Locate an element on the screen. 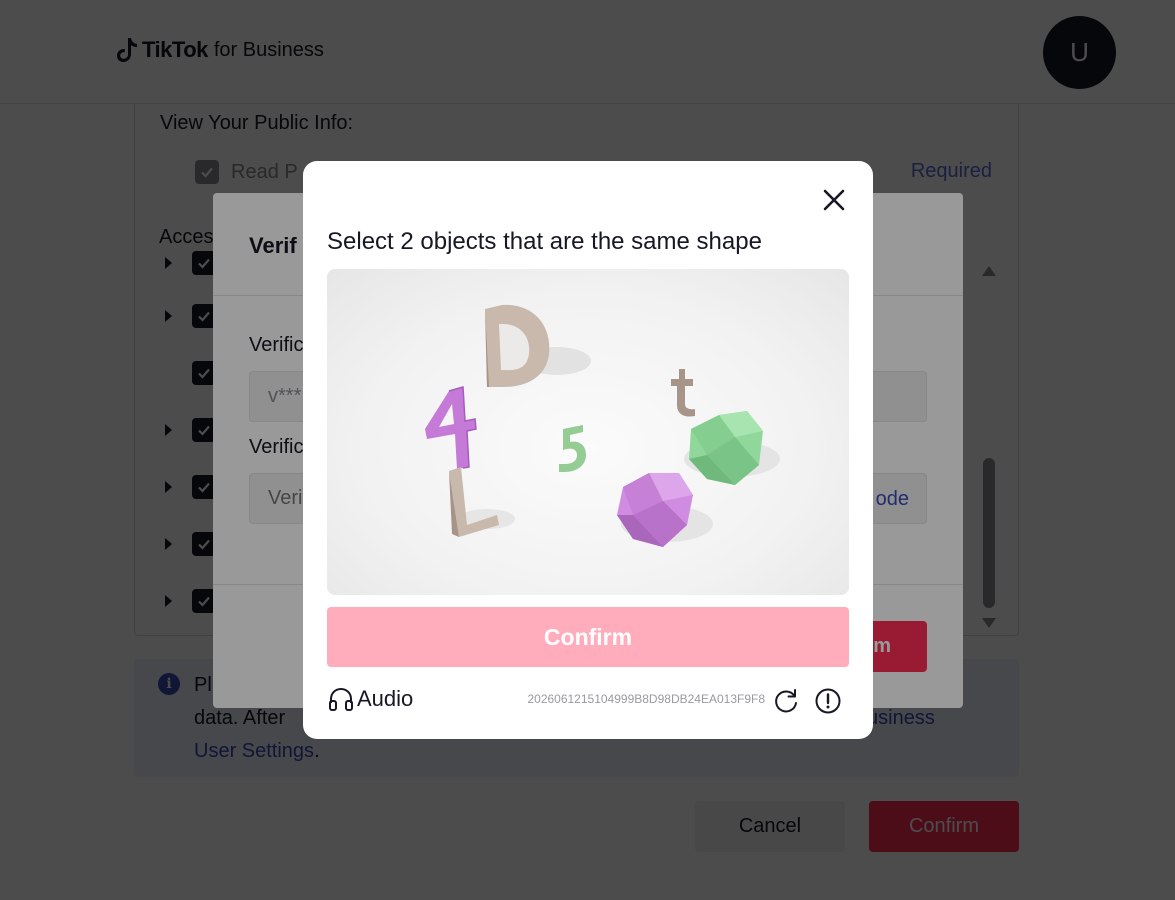 This screenshot has height=900, width=1175. close-icon is located at coordinates (834, 200).